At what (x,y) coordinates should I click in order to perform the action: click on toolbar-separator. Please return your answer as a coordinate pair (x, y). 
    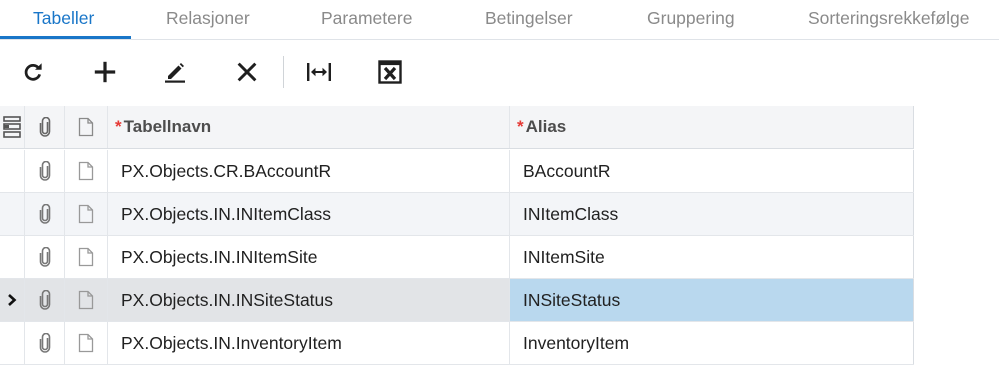
    Looking at the image, I should click on (283, 72).